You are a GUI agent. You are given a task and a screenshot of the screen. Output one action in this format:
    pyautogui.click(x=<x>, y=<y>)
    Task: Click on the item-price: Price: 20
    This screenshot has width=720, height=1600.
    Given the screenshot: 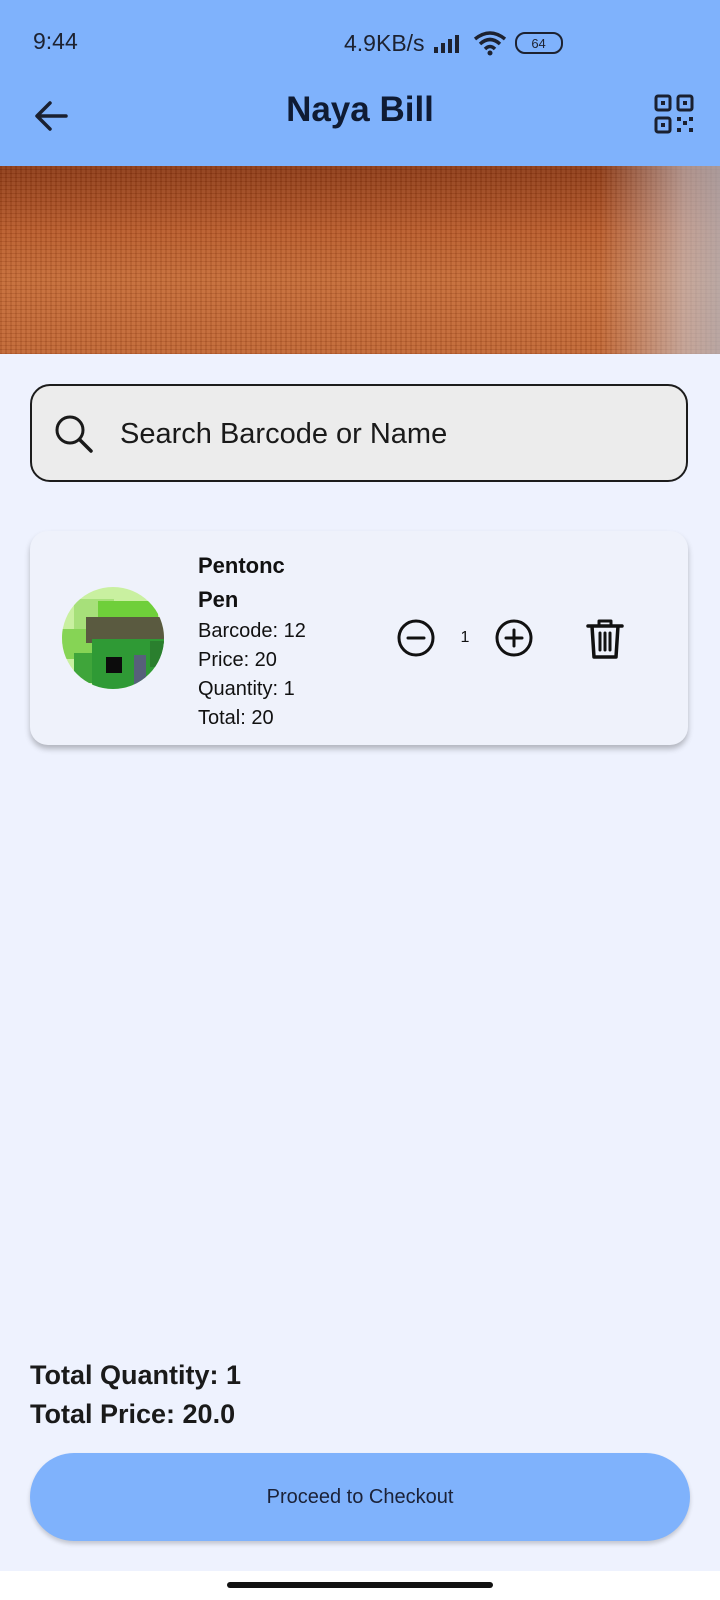 What is the action you would take?
    pyautogui.click(x=237, y=660)
    